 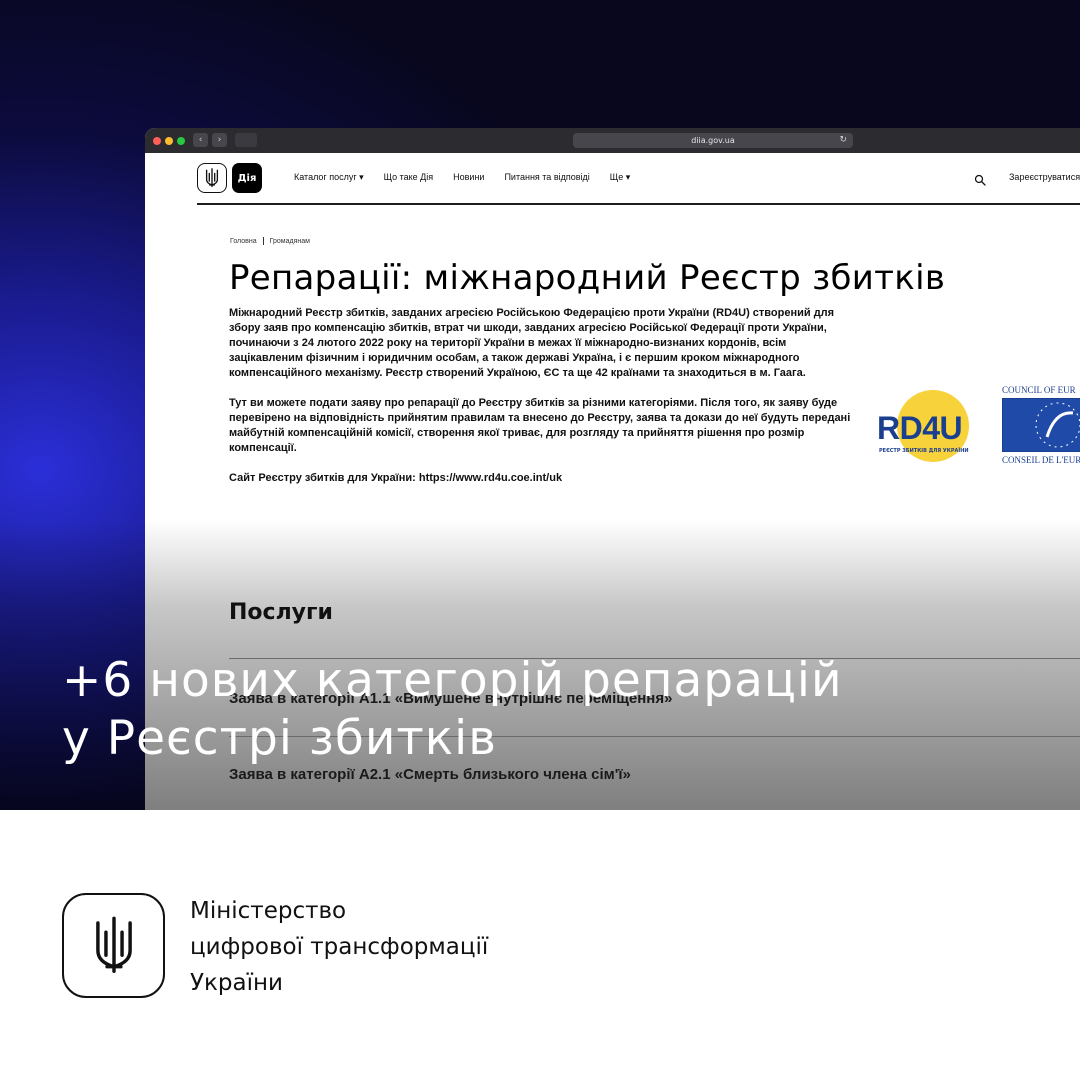 I want to click on trident-logo-button, so click(x=212, y=178).